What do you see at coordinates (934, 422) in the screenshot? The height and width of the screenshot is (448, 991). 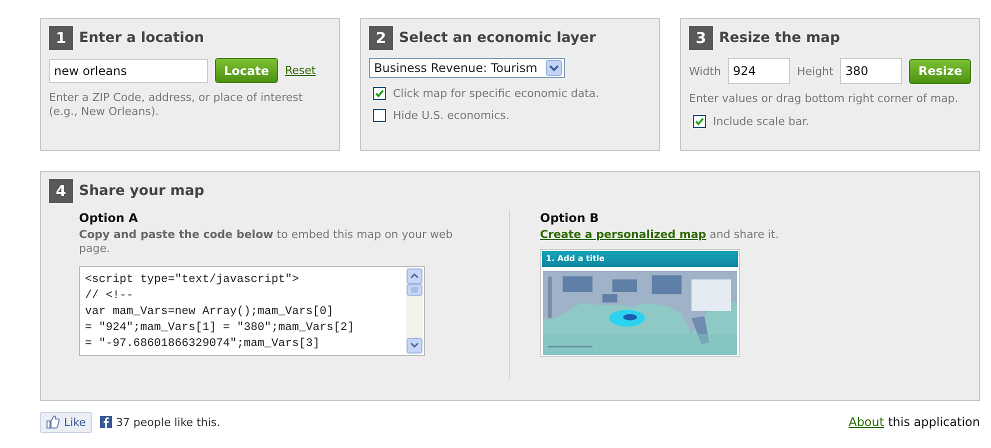 I see `about-text: this application` at bounding box center [934, 422].